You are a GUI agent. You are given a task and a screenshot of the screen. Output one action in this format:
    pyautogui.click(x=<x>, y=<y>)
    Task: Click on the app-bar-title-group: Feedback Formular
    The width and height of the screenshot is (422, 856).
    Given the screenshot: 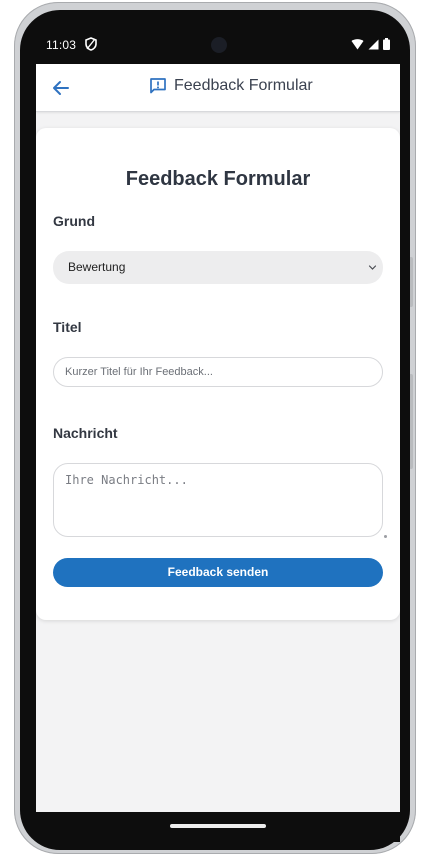 What is the action you would take?
    pyautogui.click(x=231, y=86)
    